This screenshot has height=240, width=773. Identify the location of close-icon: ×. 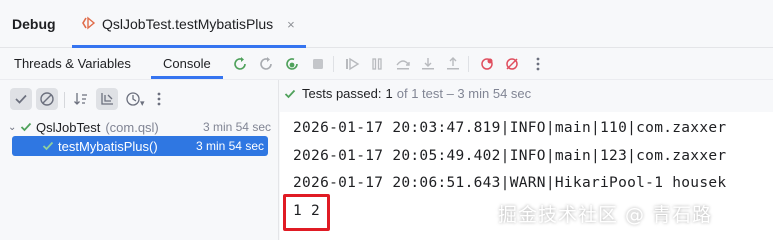
(291, 24).